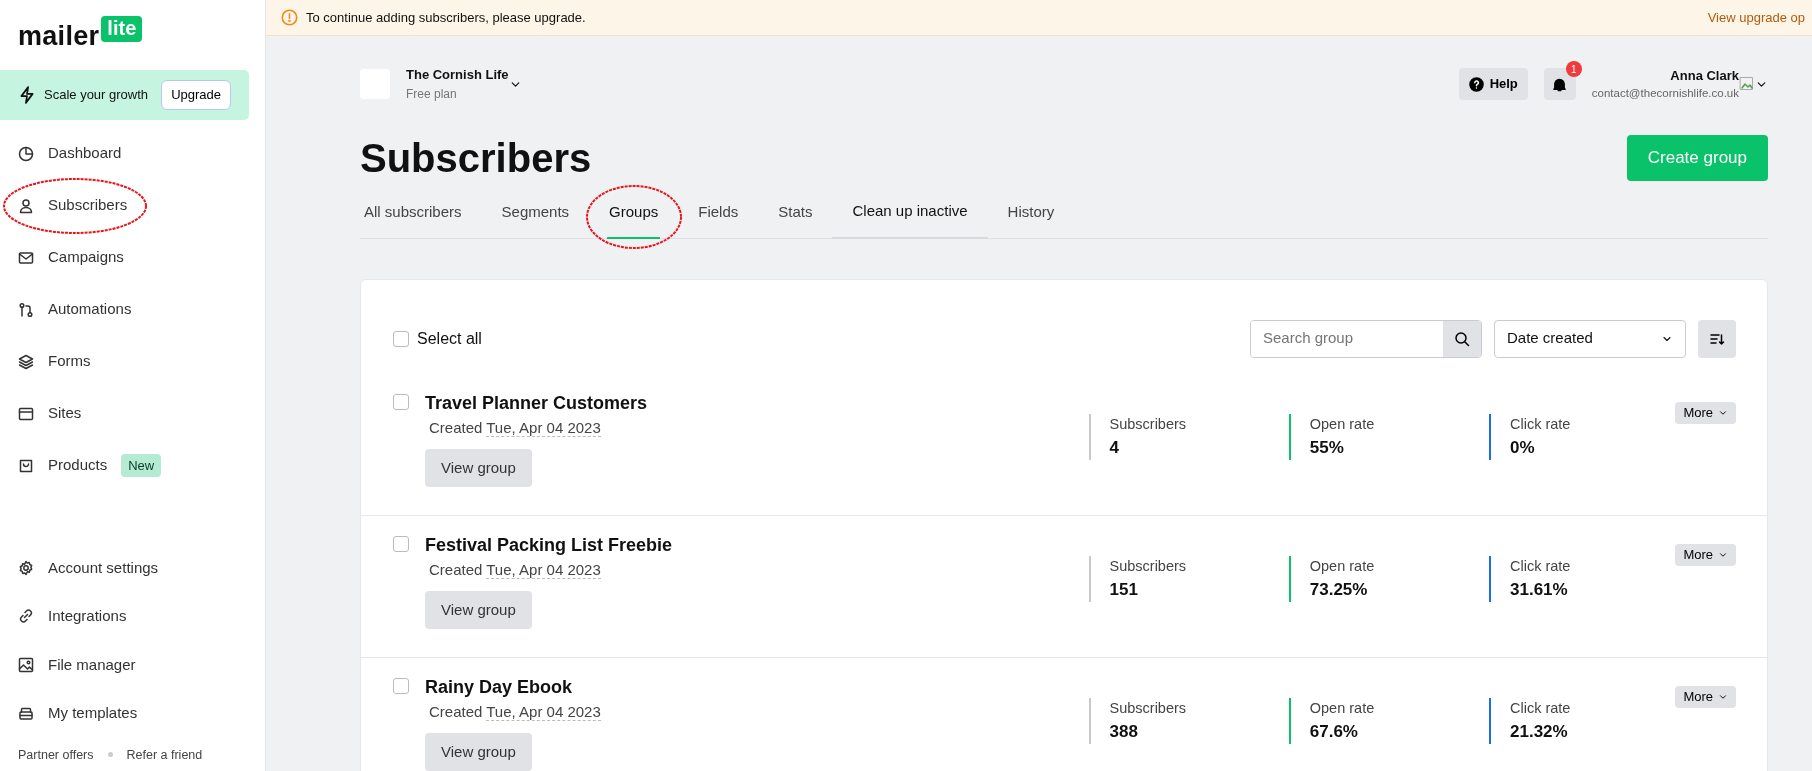 The width and height of the screenshot is (1812, 771). Describe the element at coordinates (26, 465) in the screenshot. I see `bag-icon` at that location.